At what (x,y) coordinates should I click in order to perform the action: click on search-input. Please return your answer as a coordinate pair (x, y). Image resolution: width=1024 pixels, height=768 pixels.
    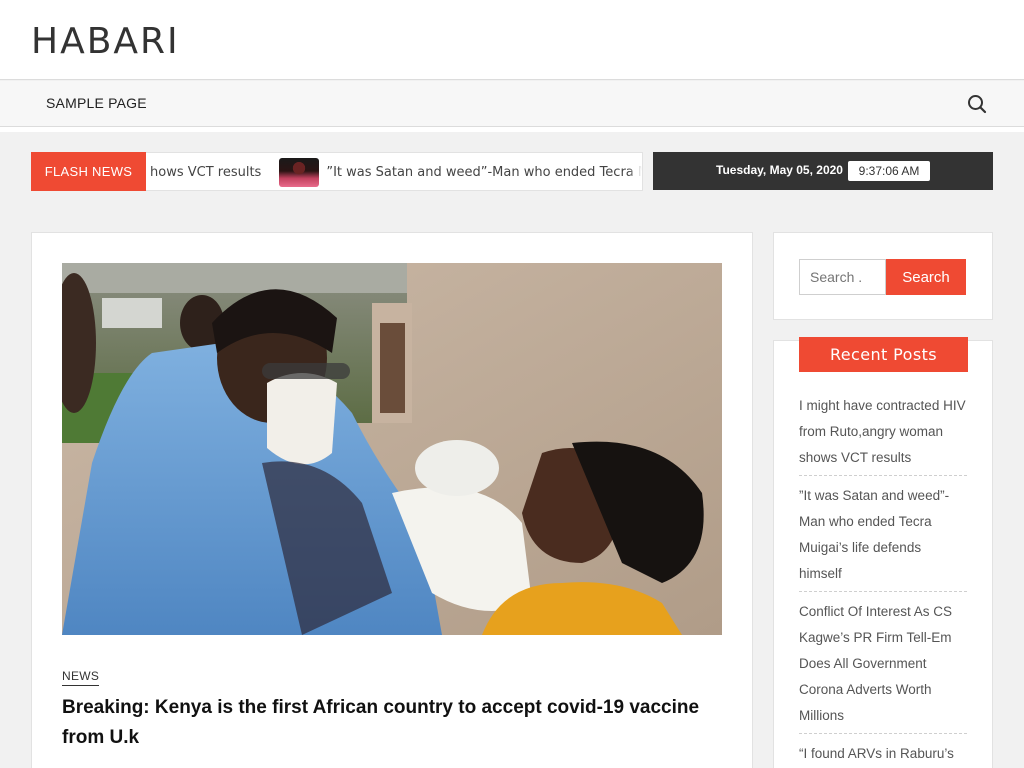
    Looking at the image, I should click on (842, 277).